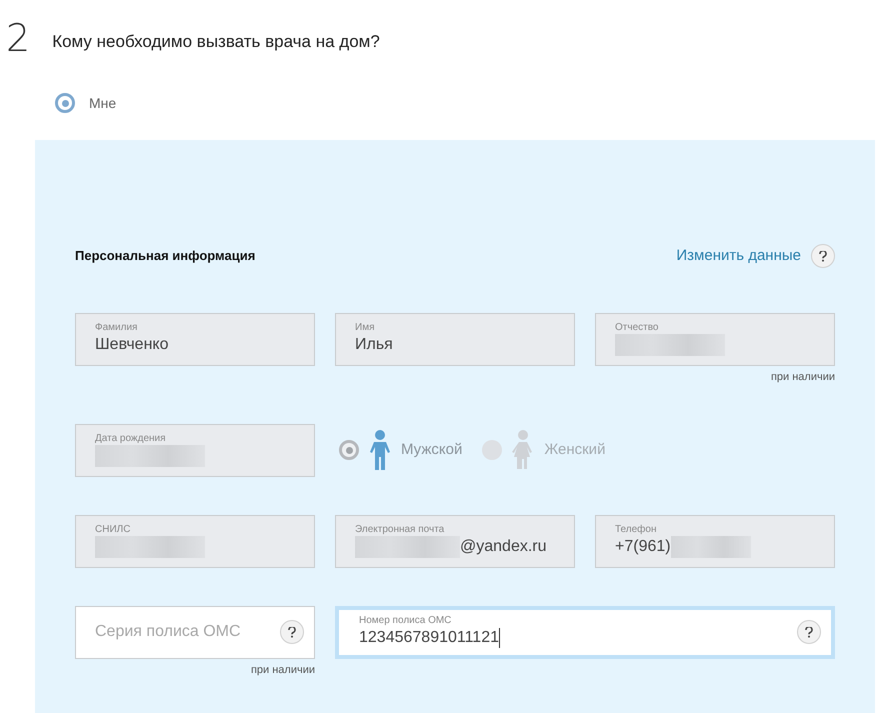 This screenshot has width=889, height=713. What do you see at coordinates (429, 638) in the screenshot?
I see `field-value: 1234567891011121` at bounding box center [429, 638].